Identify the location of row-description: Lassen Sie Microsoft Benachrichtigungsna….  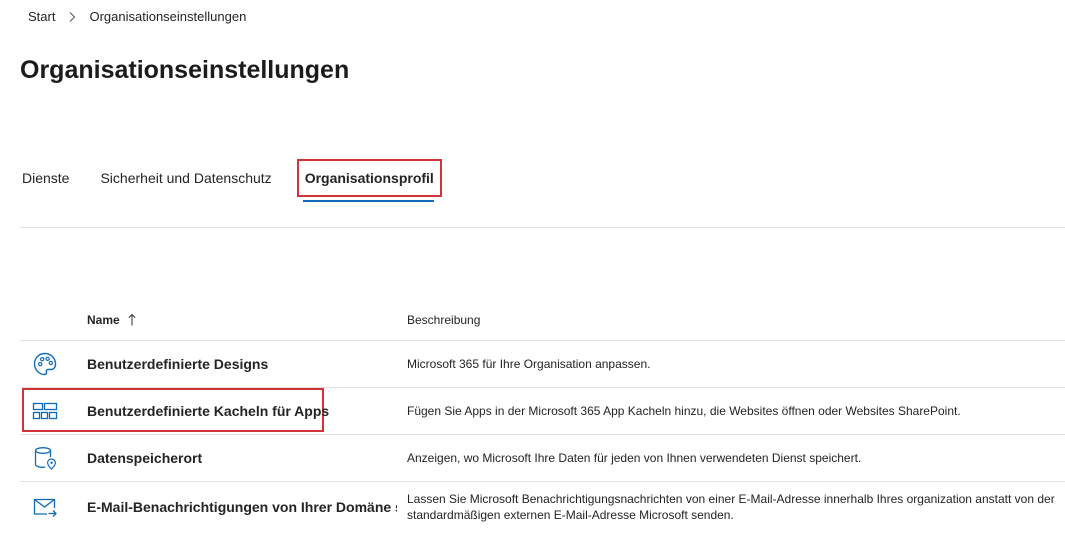
(731, 507).